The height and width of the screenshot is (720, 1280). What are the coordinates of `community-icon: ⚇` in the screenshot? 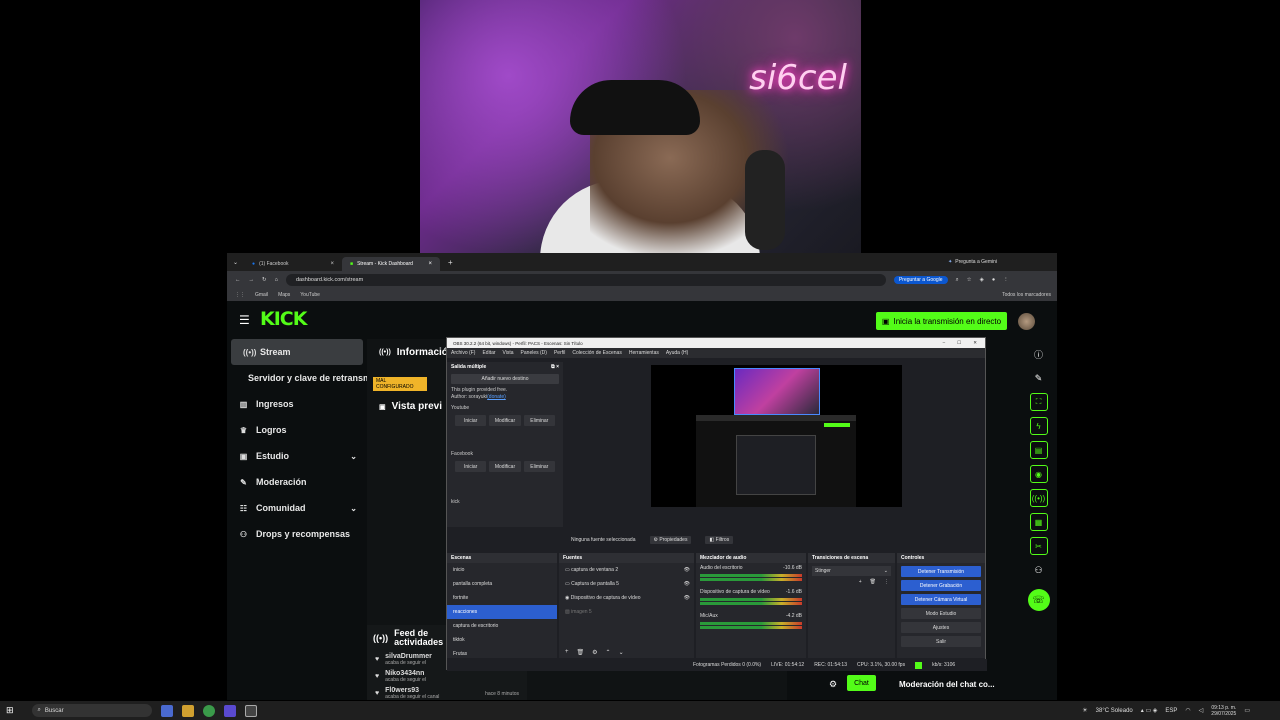 It's located at (1039, 570).